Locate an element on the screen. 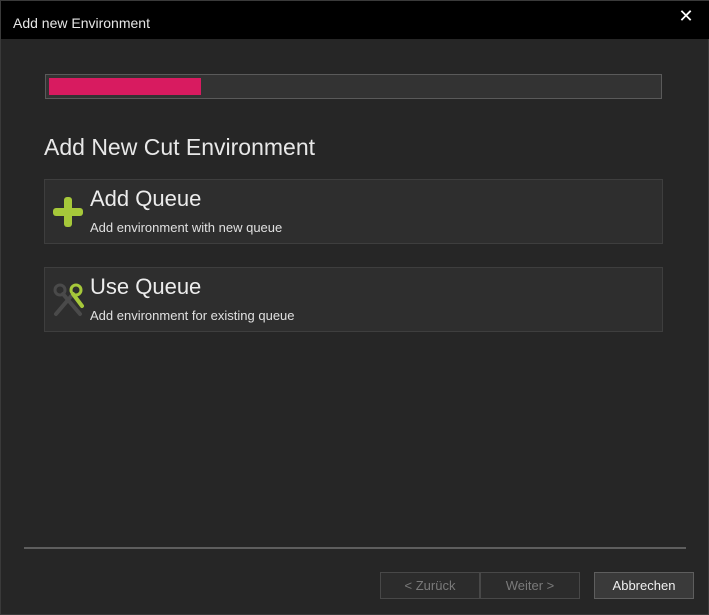  next-button: Weiter > is located at coordinates (530, 585).